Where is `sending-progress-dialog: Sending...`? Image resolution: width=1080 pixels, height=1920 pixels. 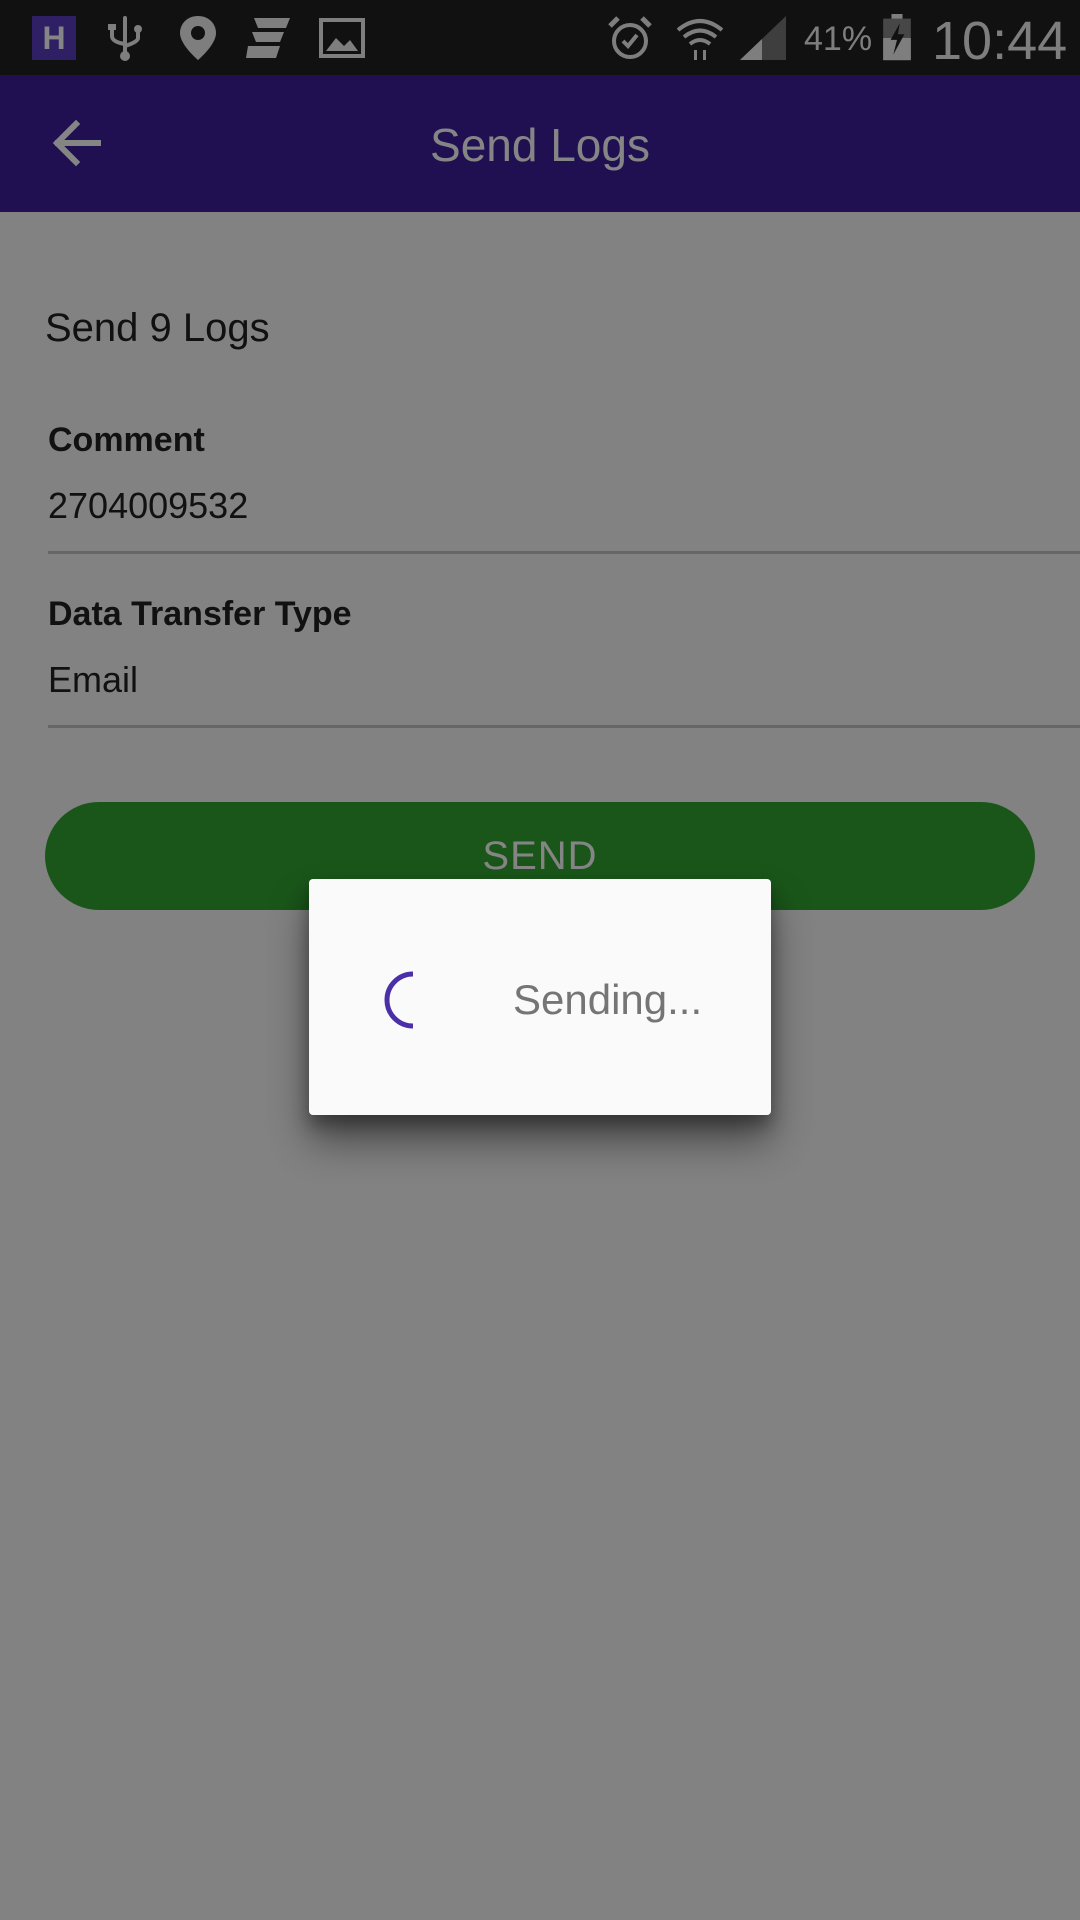
sending-progress-dialog: Sending... is located at coordinates (540, 997).